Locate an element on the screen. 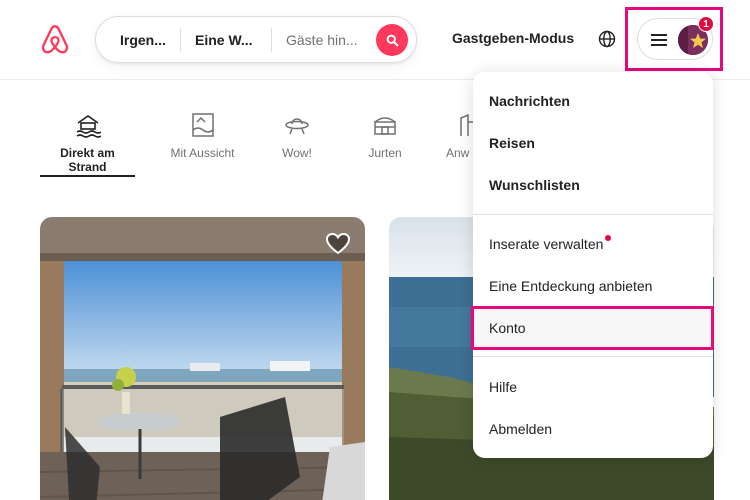 This screenshot has height=500, width=750. menu-item-label: Inserate verwalten is located at coordinates (546, 244).